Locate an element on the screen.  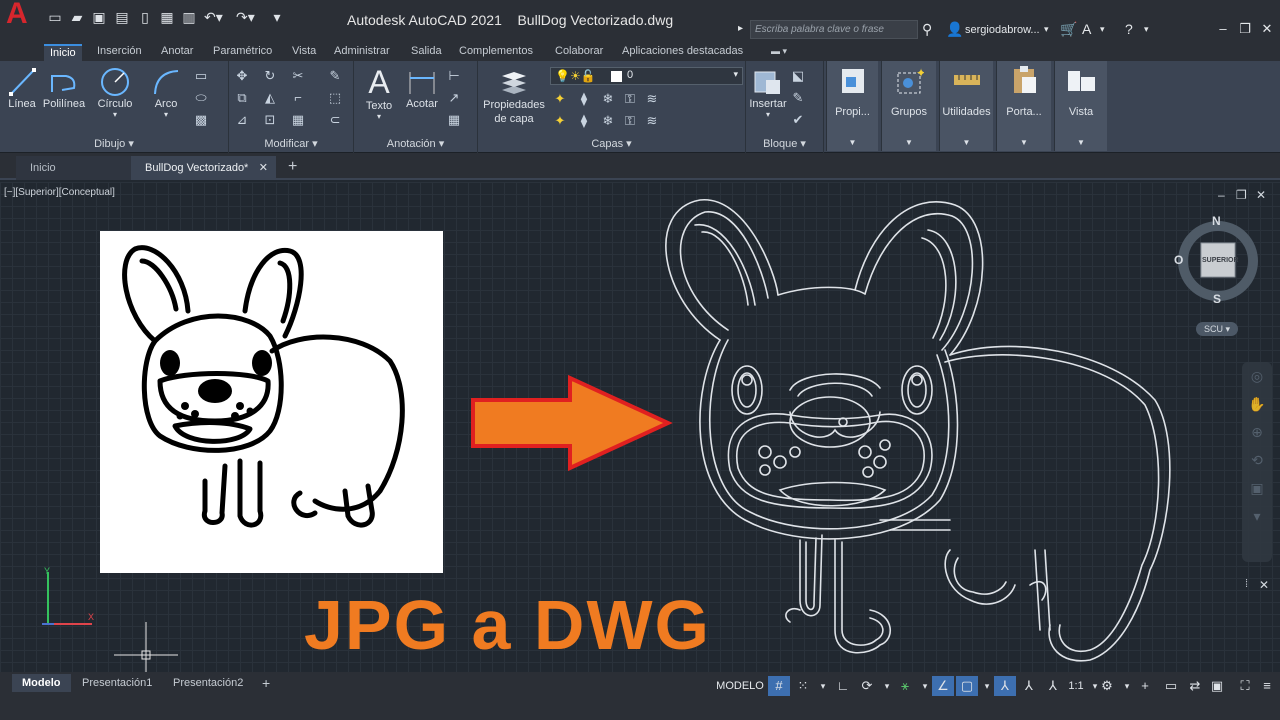
undo-icon: ↶▾ is located at coordinates (213, 17).